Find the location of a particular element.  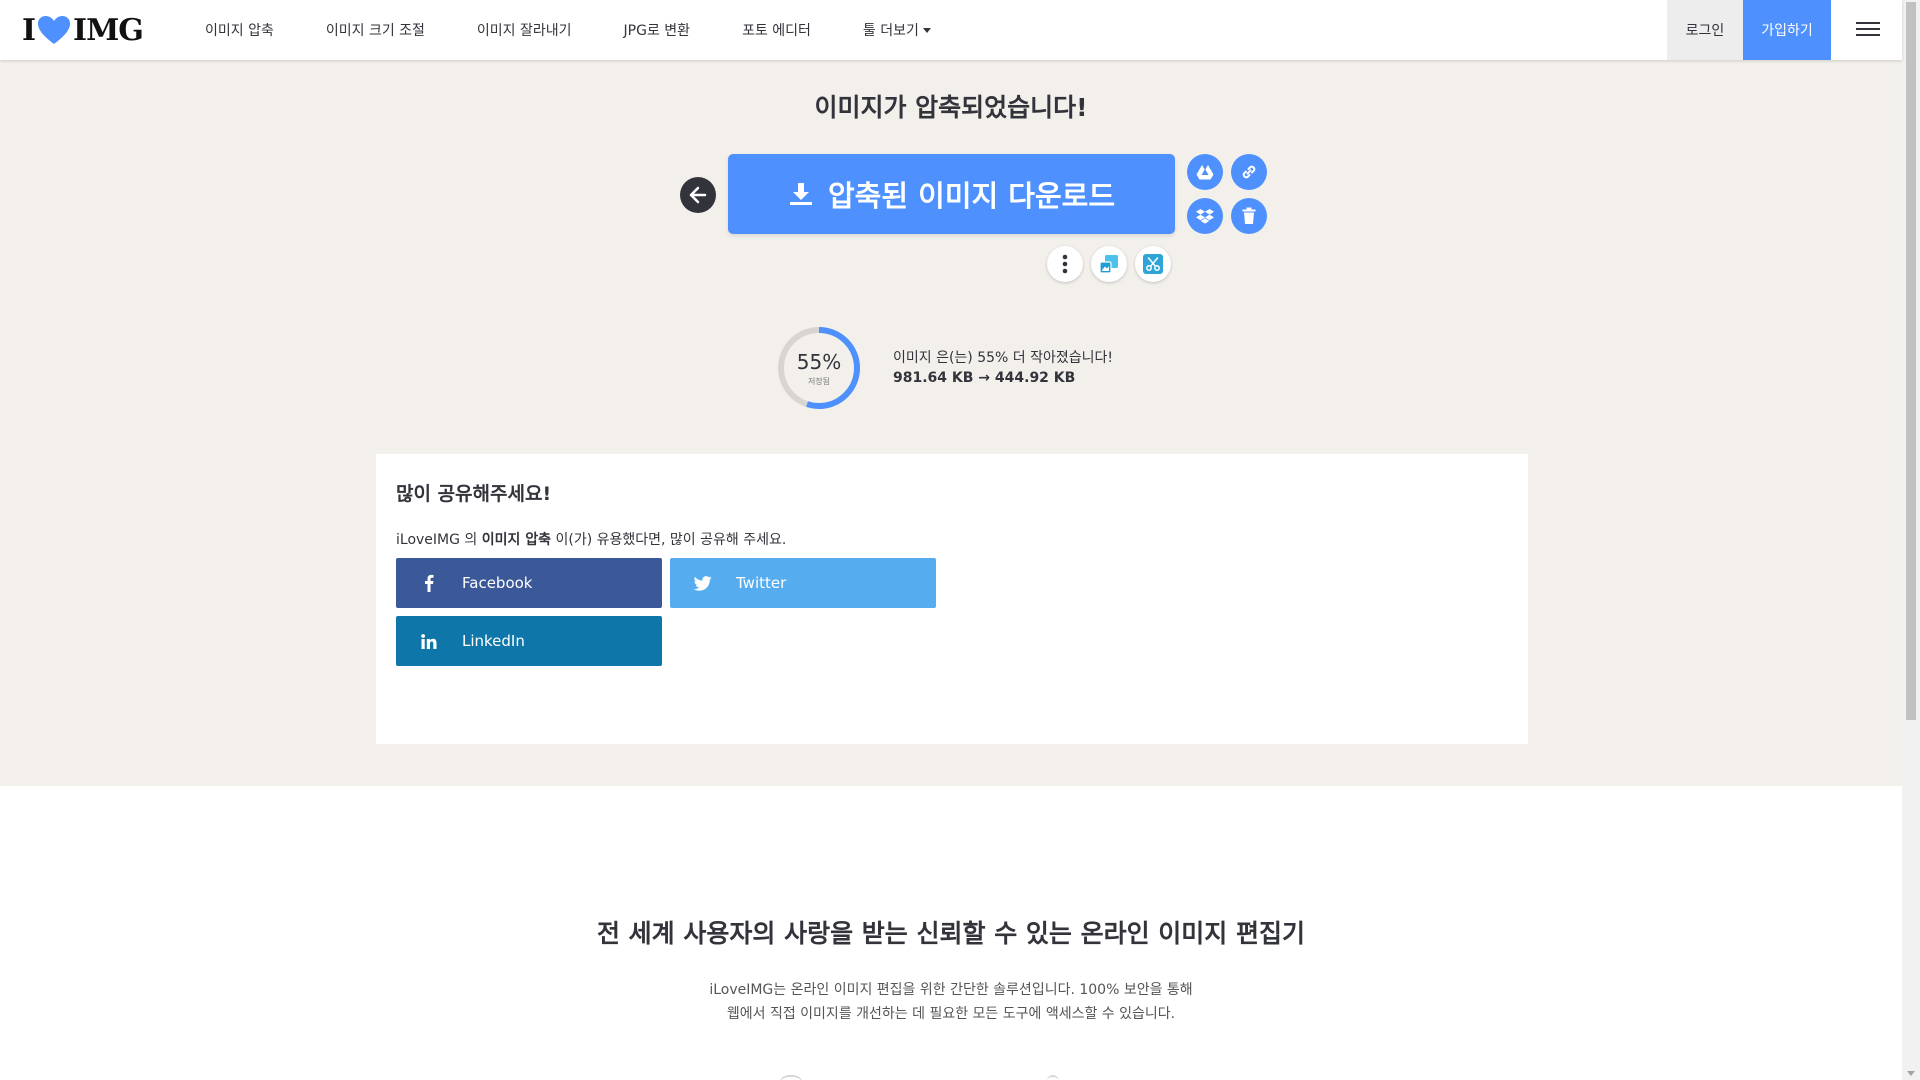

crop-image-button is located at coordinates (1153, 264).